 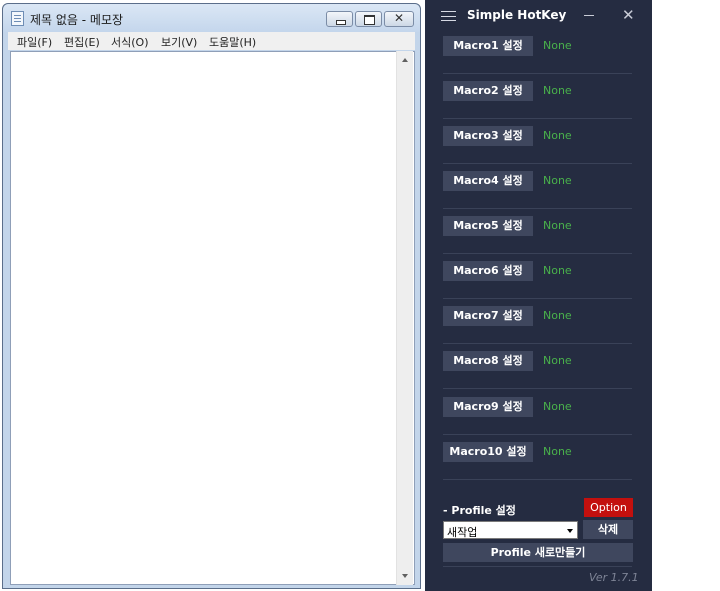 I want to click on macro5-setting-button: Macro5 설정, so click(x=488, y=226).